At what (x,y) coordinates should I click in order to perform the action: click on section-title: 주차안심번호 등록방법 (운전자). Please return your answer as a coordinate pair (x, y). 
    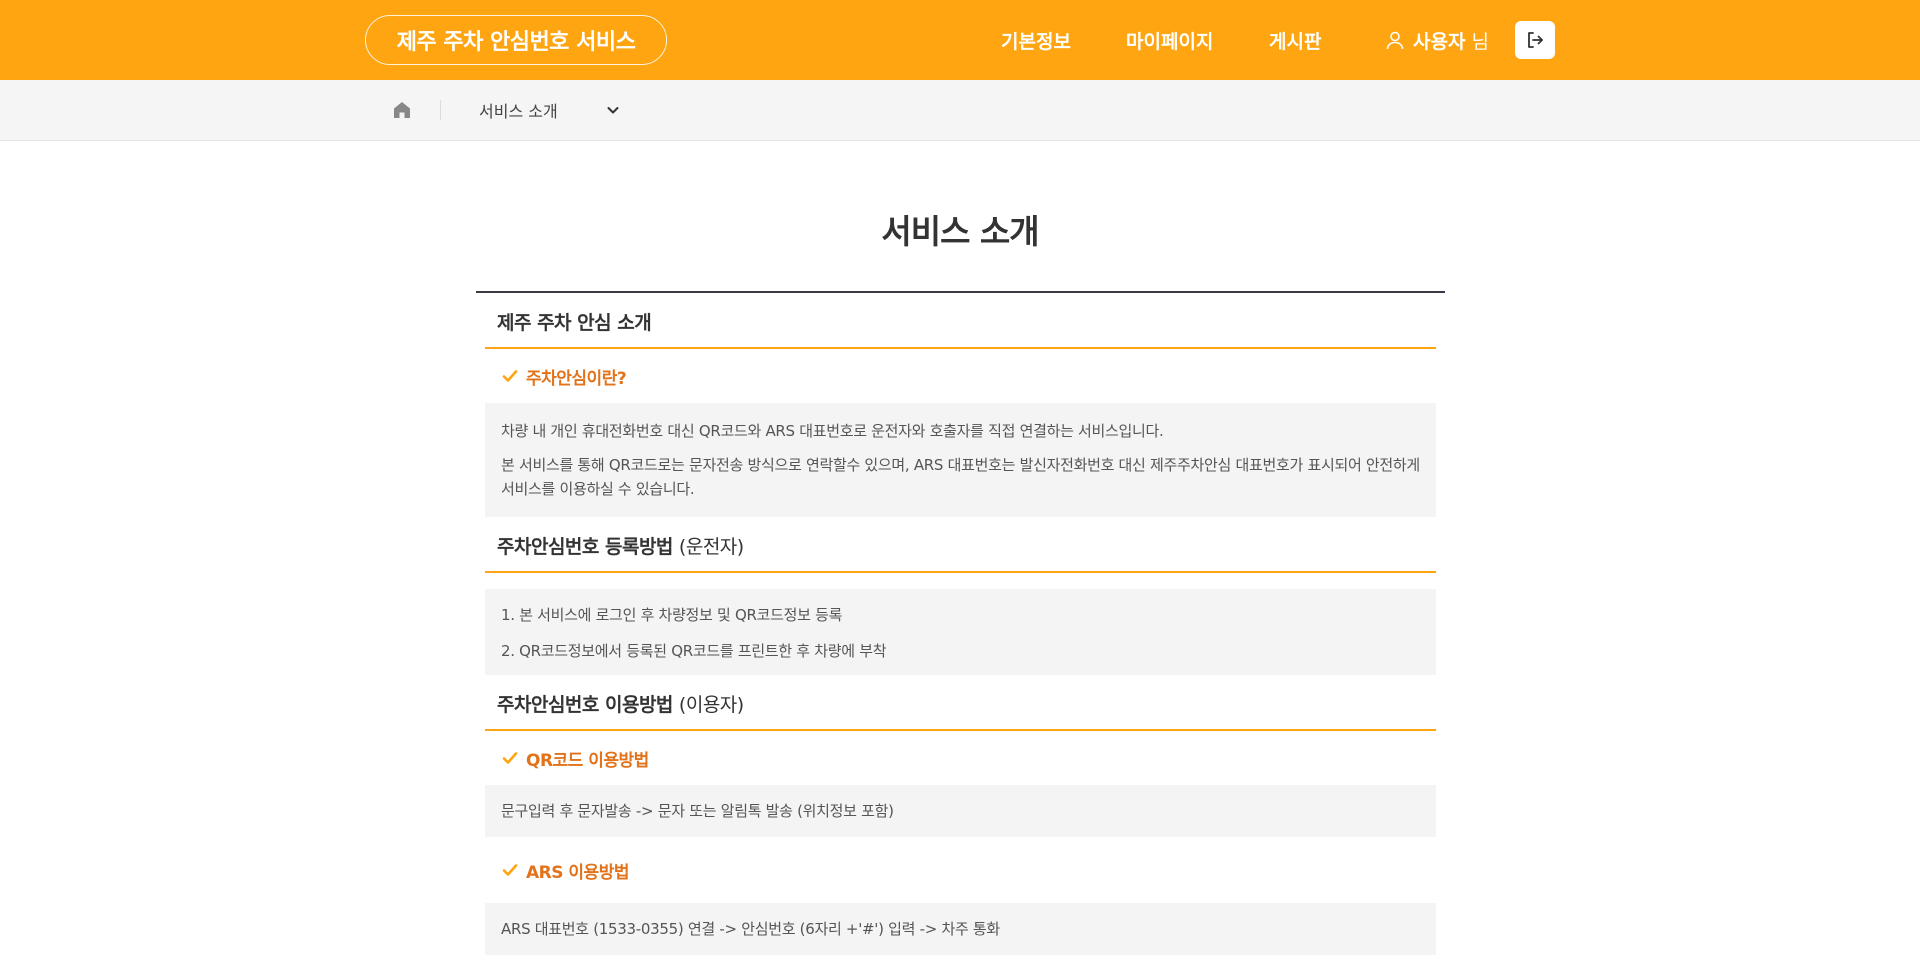
    Looking at the image, I should click on (960, 545).